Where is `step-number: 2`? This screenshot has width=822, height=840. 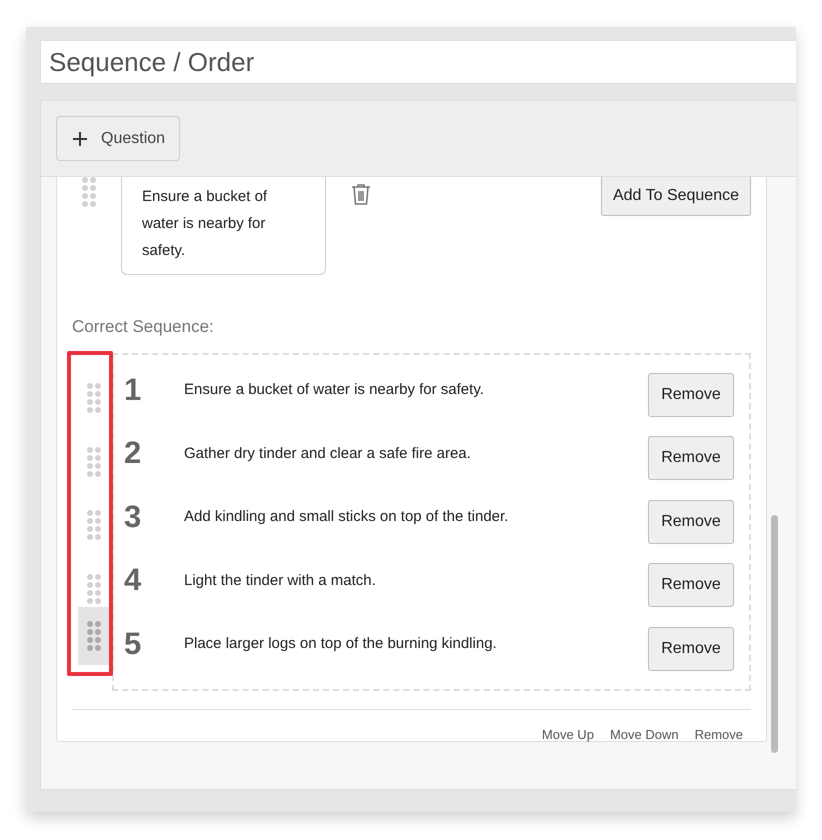
step-number: 2 is located at coordinates (133, 453).